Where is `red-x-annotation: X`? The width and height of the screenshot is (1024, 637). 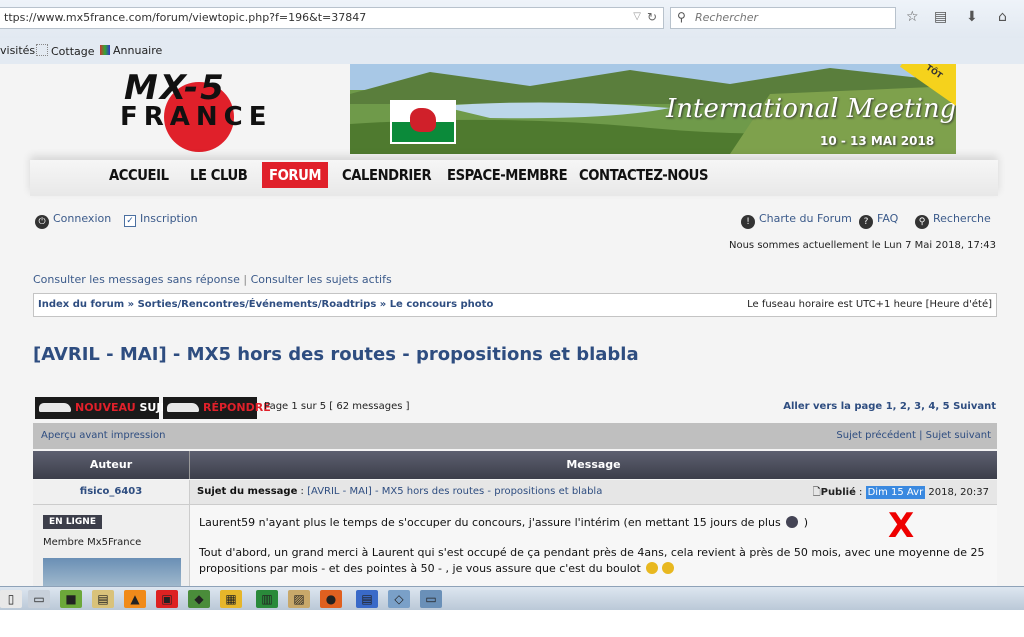 red-x-annotation: X is located at coordinates (901, 526).